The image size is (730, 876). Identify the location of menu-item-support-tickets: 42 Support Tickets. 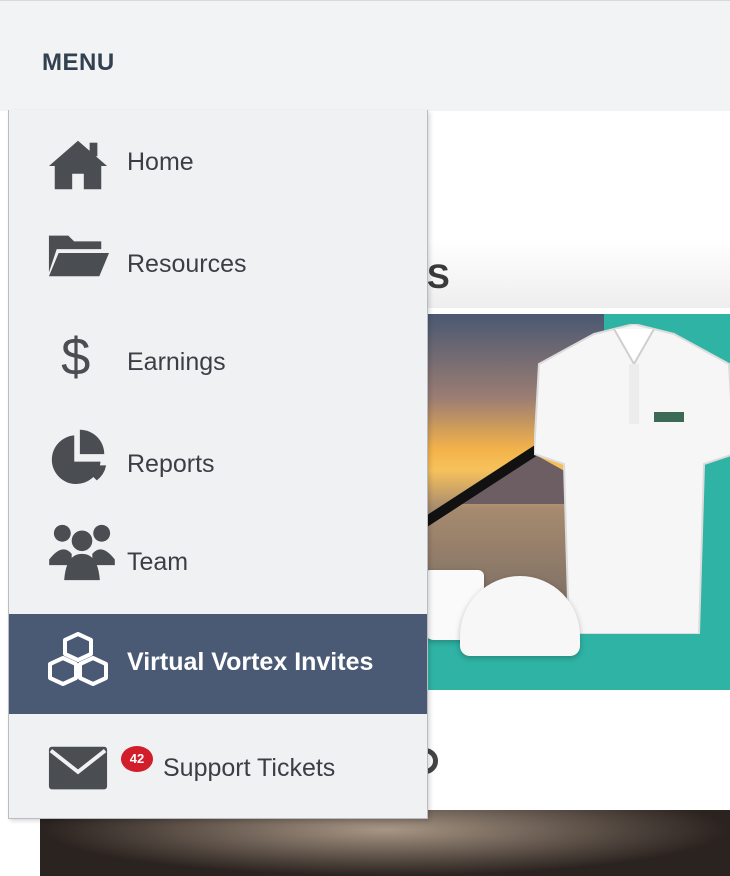
(218, 766).